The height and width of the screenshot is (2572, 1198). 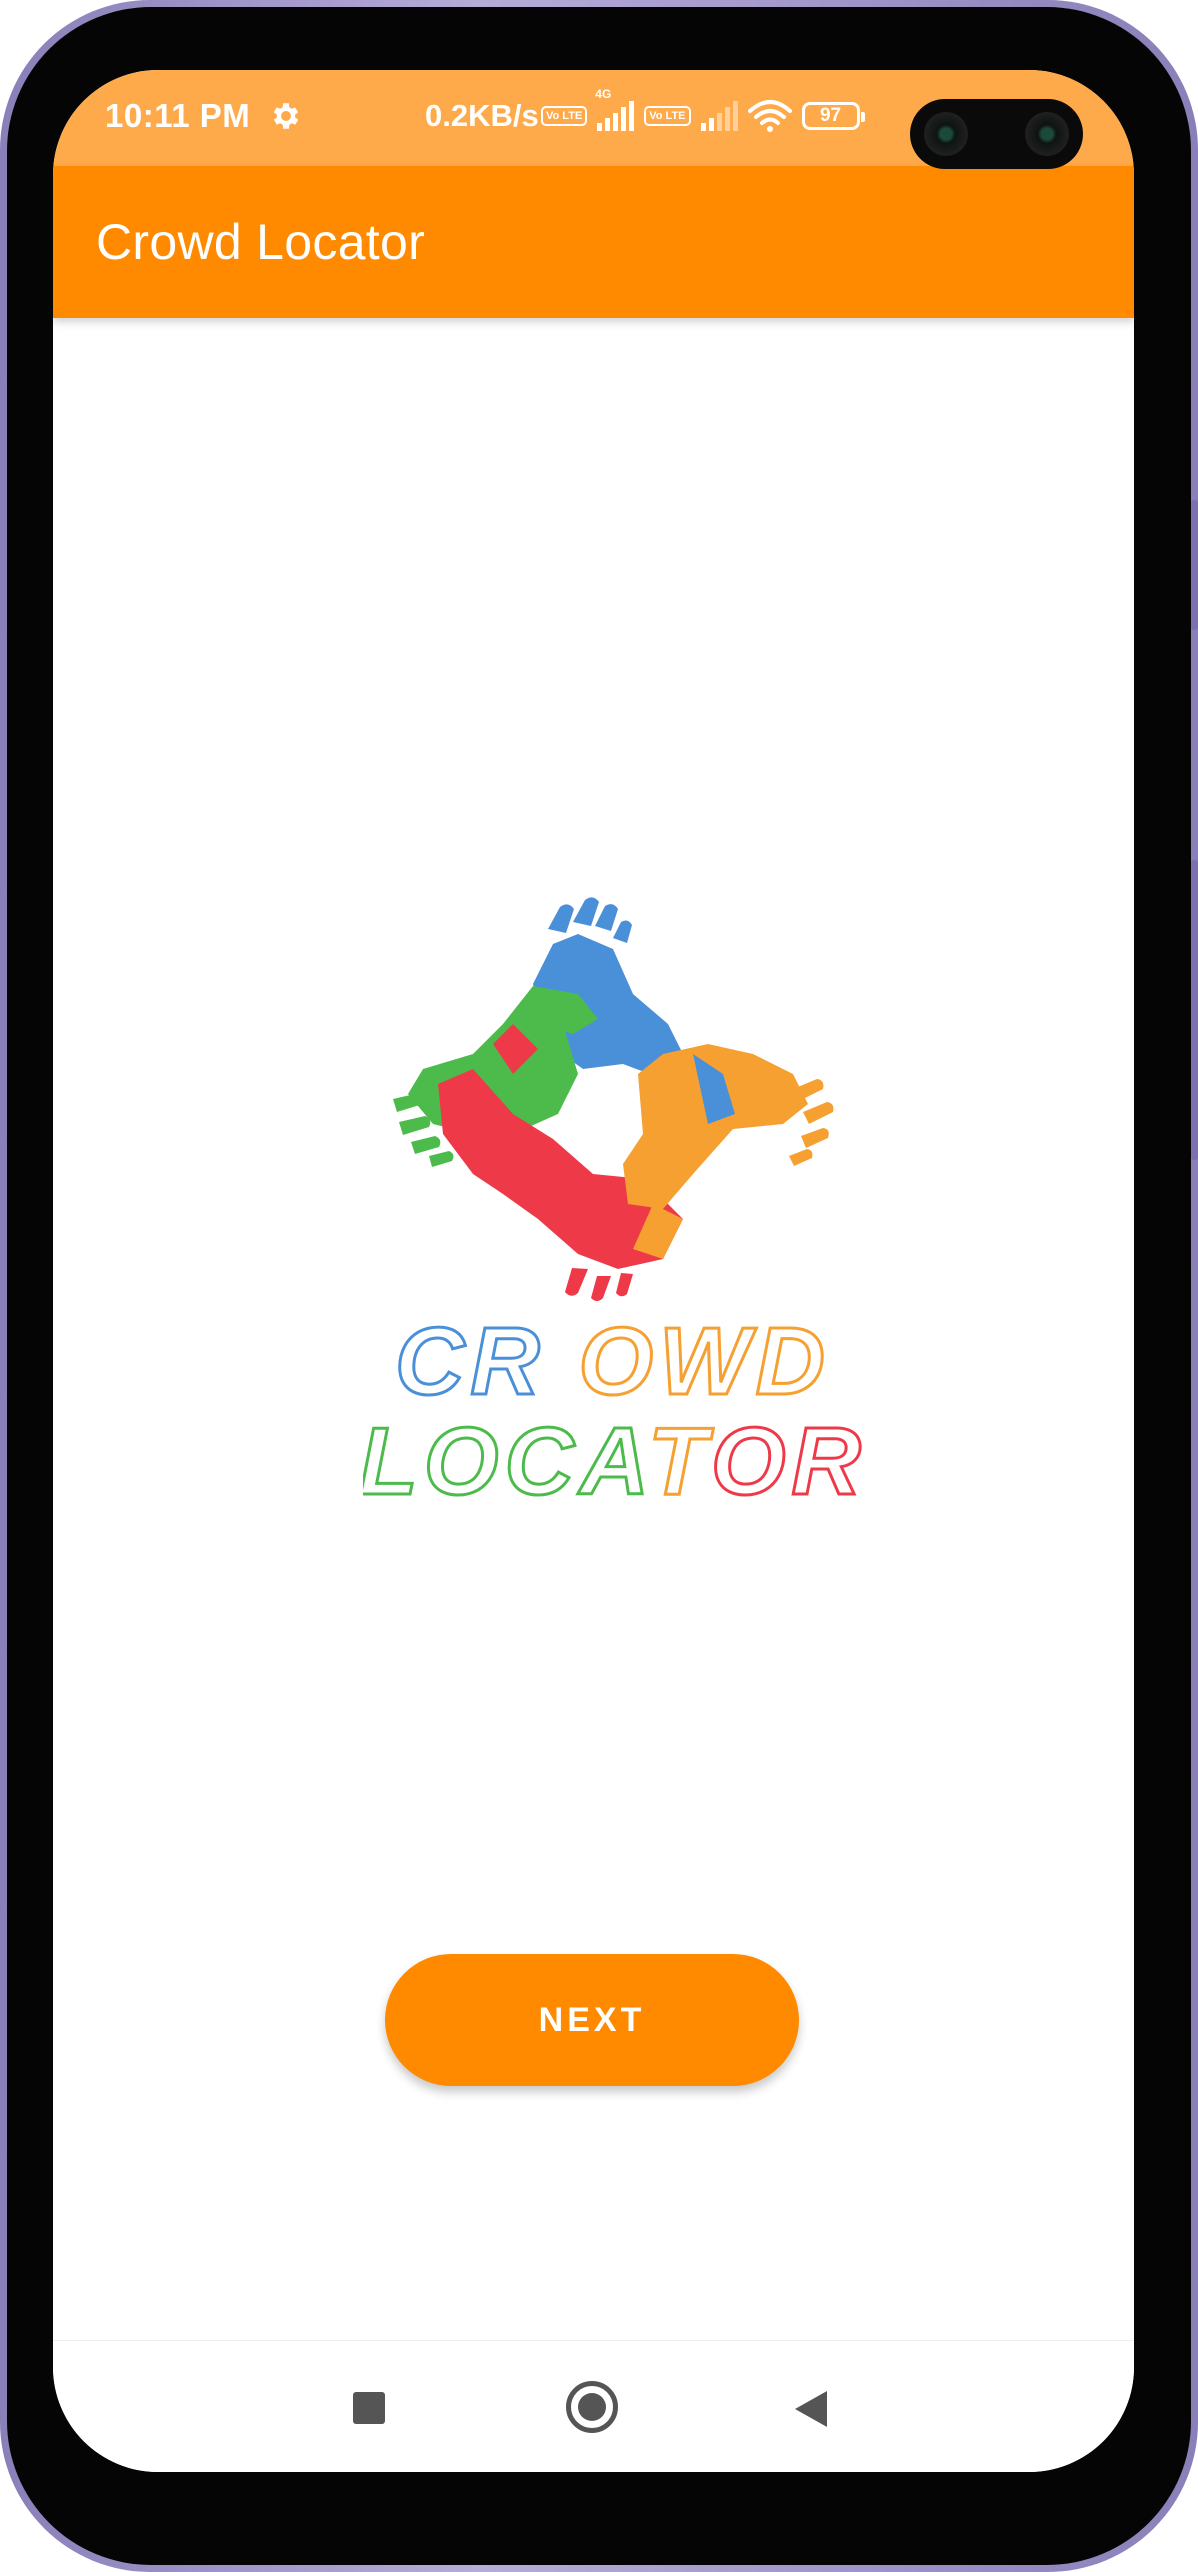 I want to click on side-button, so click(x=1194, y=1010).